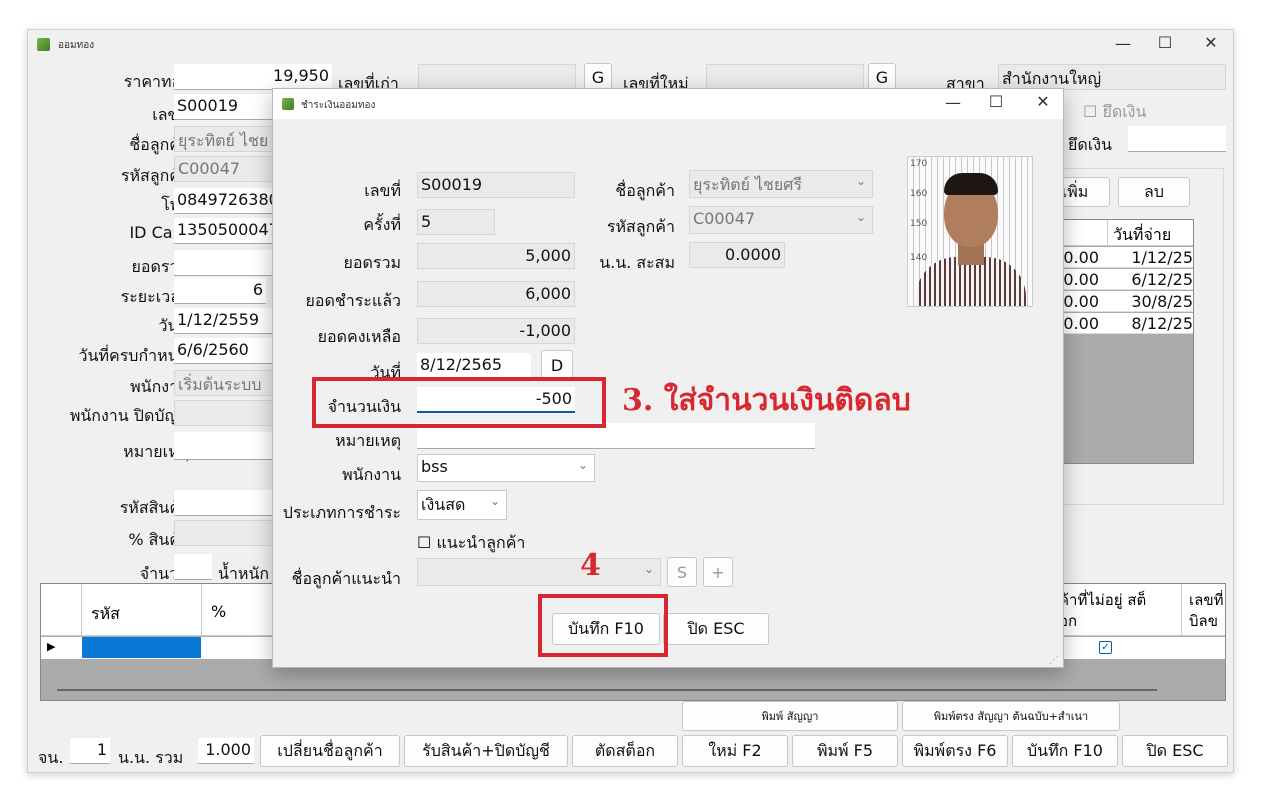  What do you see at coordinates (496, 331) in the screenshot?
I see `dialog-remaining-field: -1,000` at bounding box center [496, 331].